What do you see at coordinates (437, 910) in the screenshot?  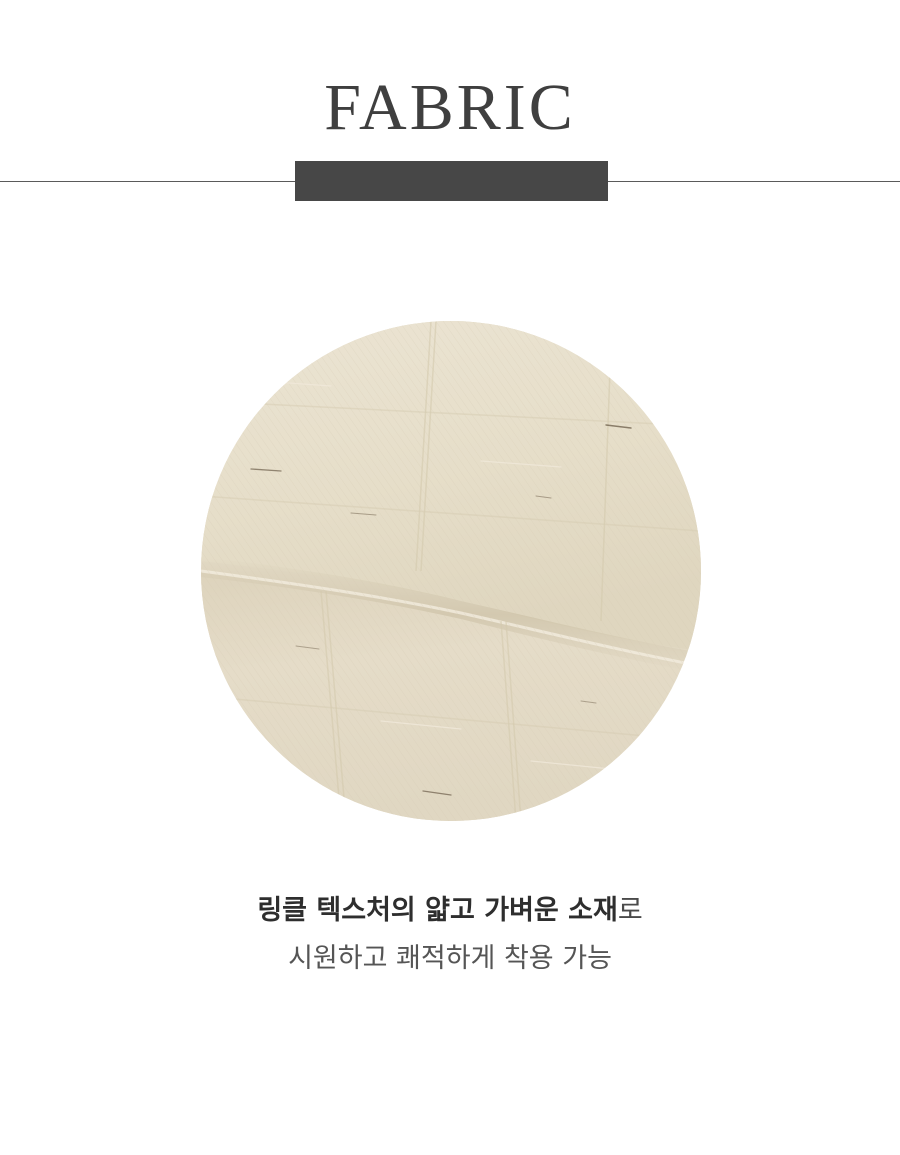 I see `caption-line-1-bold: 링클 텍스처의 얇고 가벼운 소재` at bounding box center [437, 910].